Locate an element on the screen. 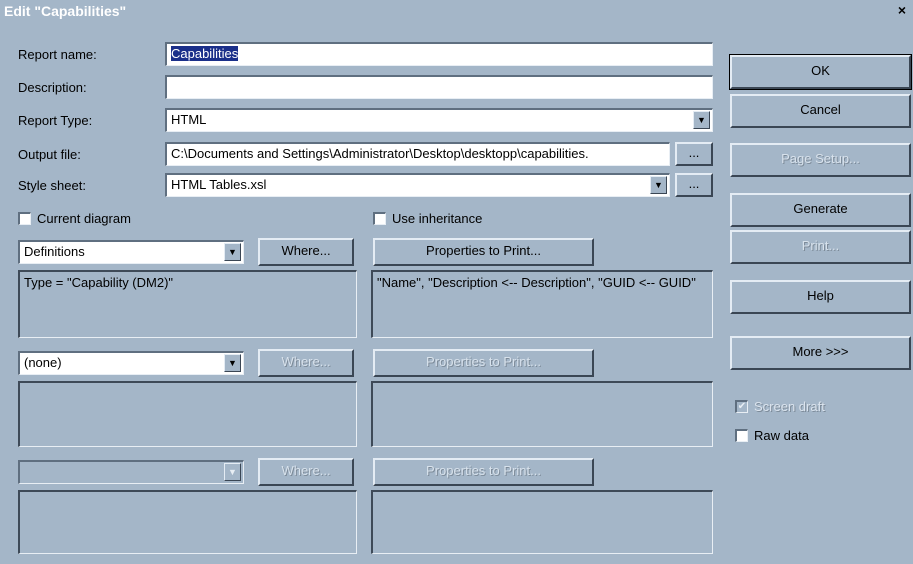 This screenshot has height=564, width=913. more-button: More >>> is located at coordinates (820, 353).